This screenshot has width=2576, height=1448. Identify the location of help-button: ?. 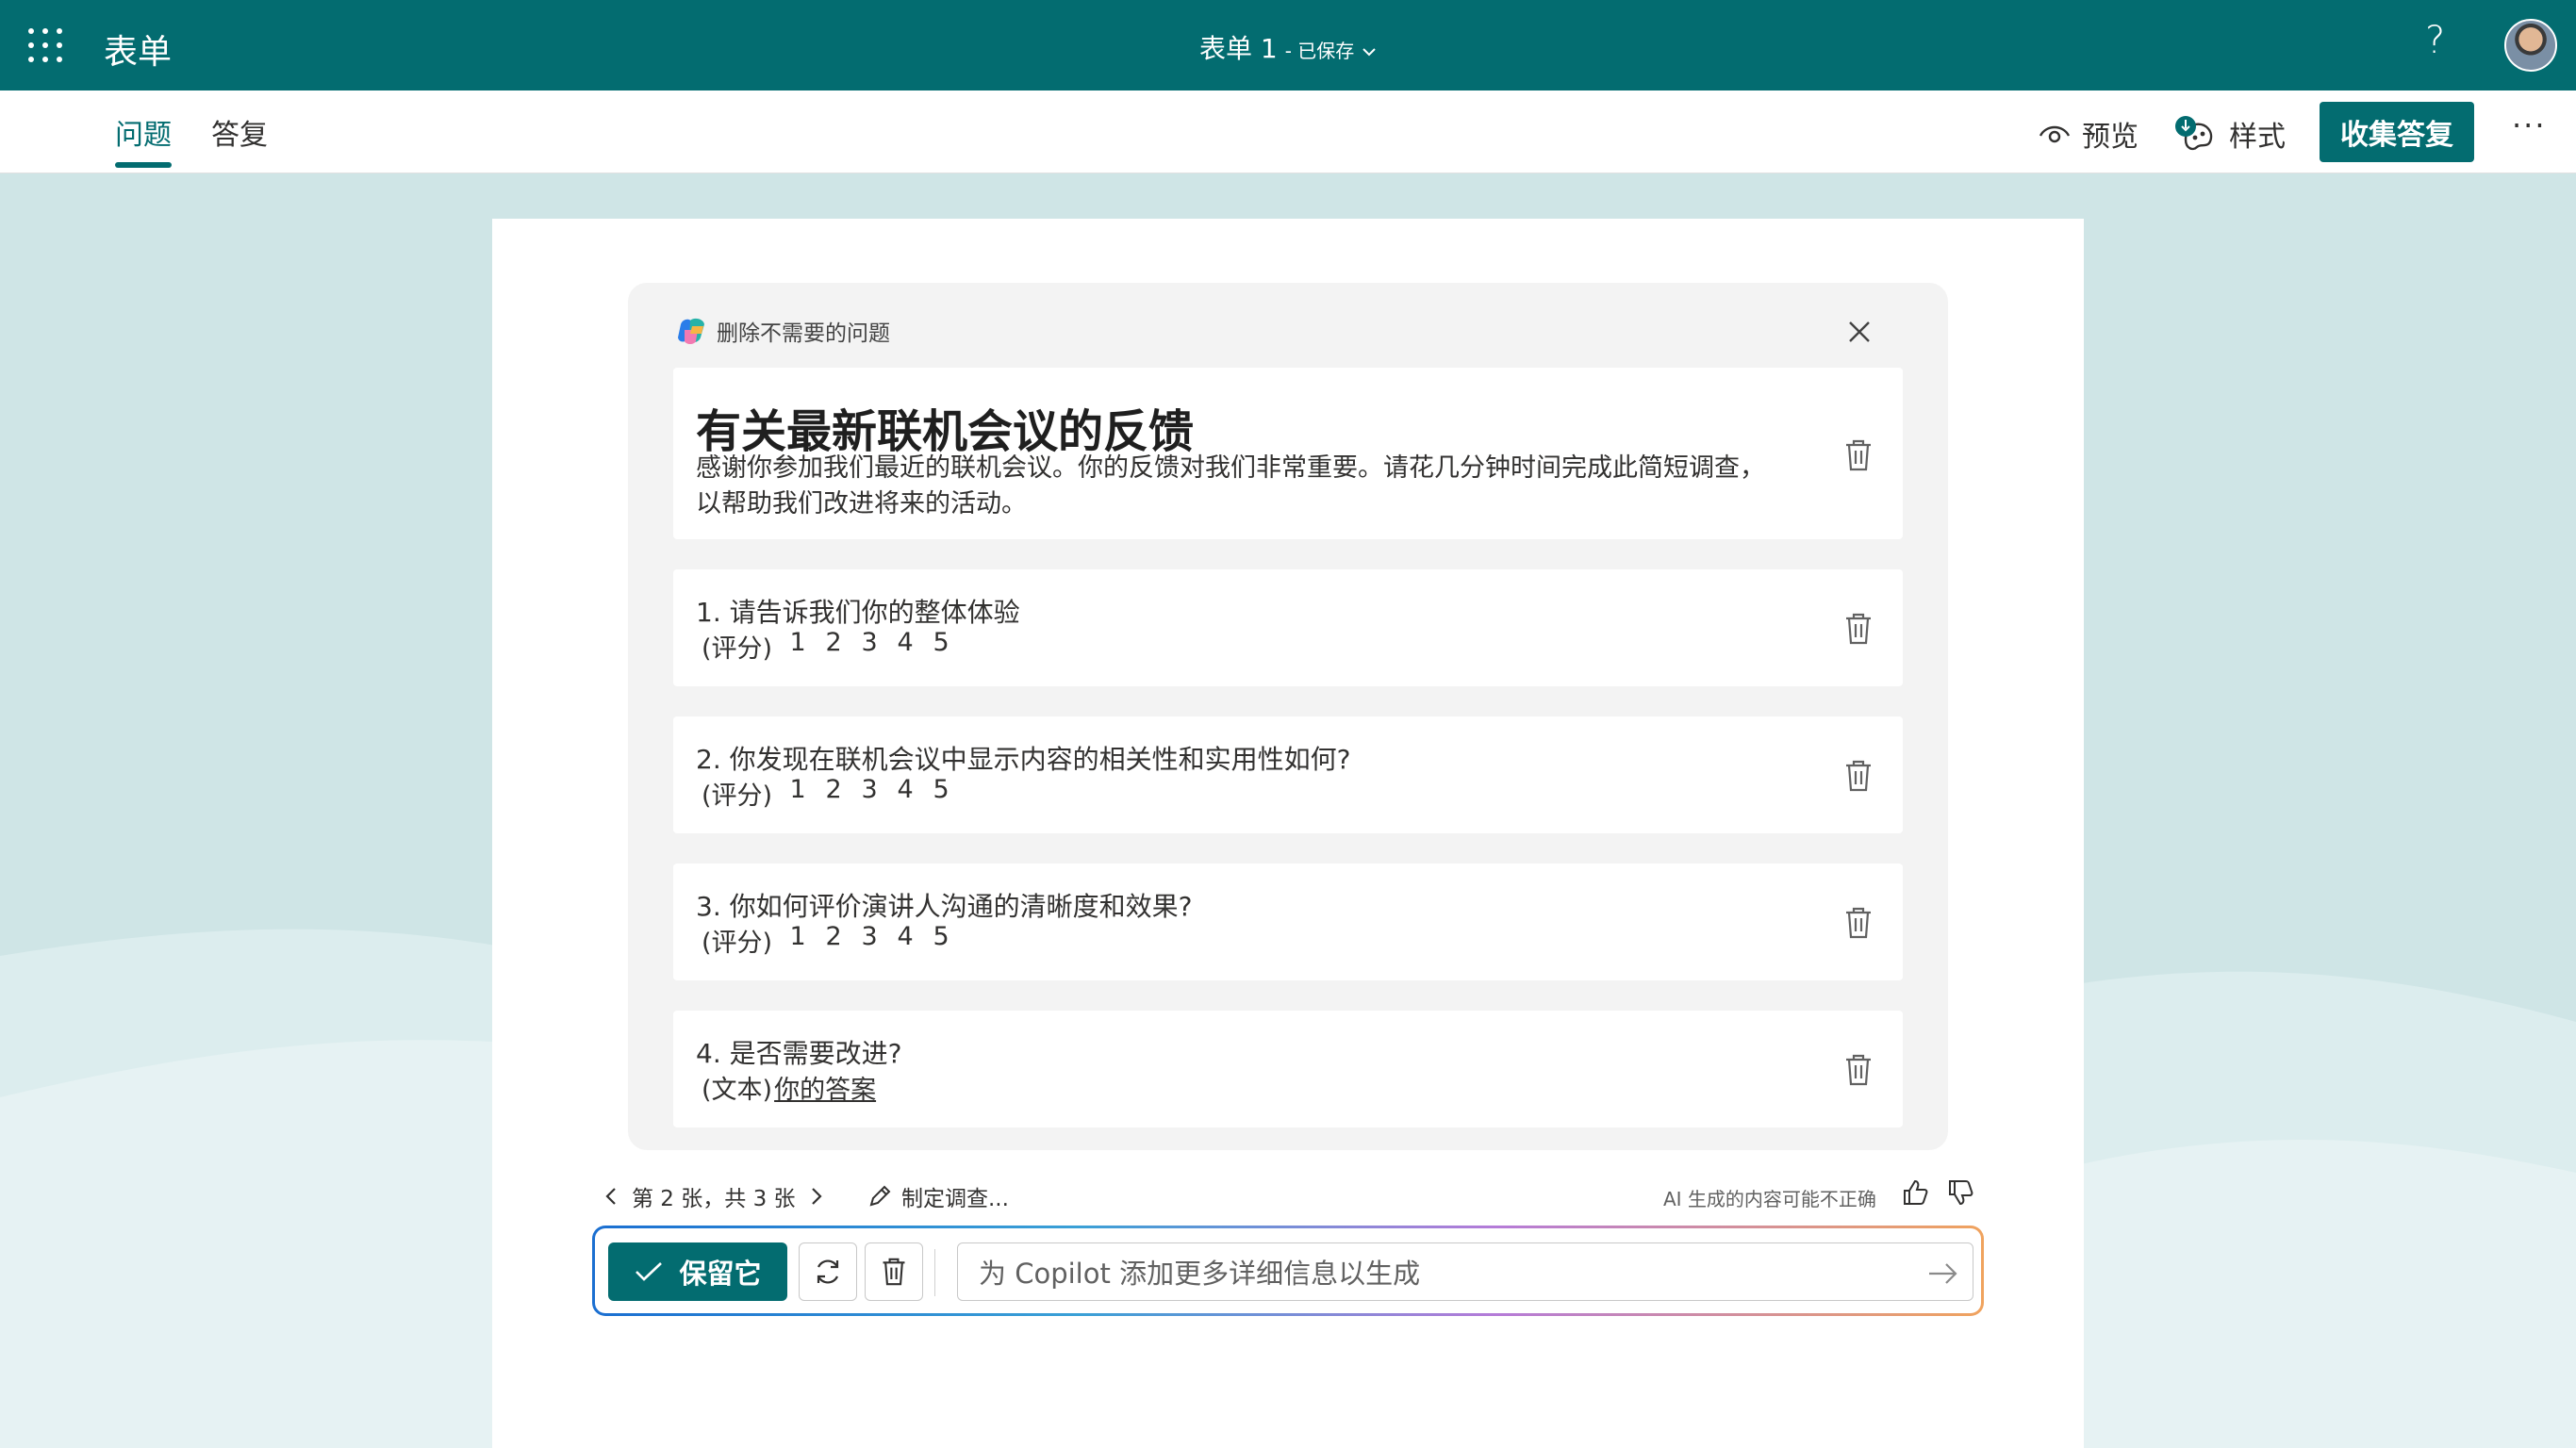
(2435, 40).